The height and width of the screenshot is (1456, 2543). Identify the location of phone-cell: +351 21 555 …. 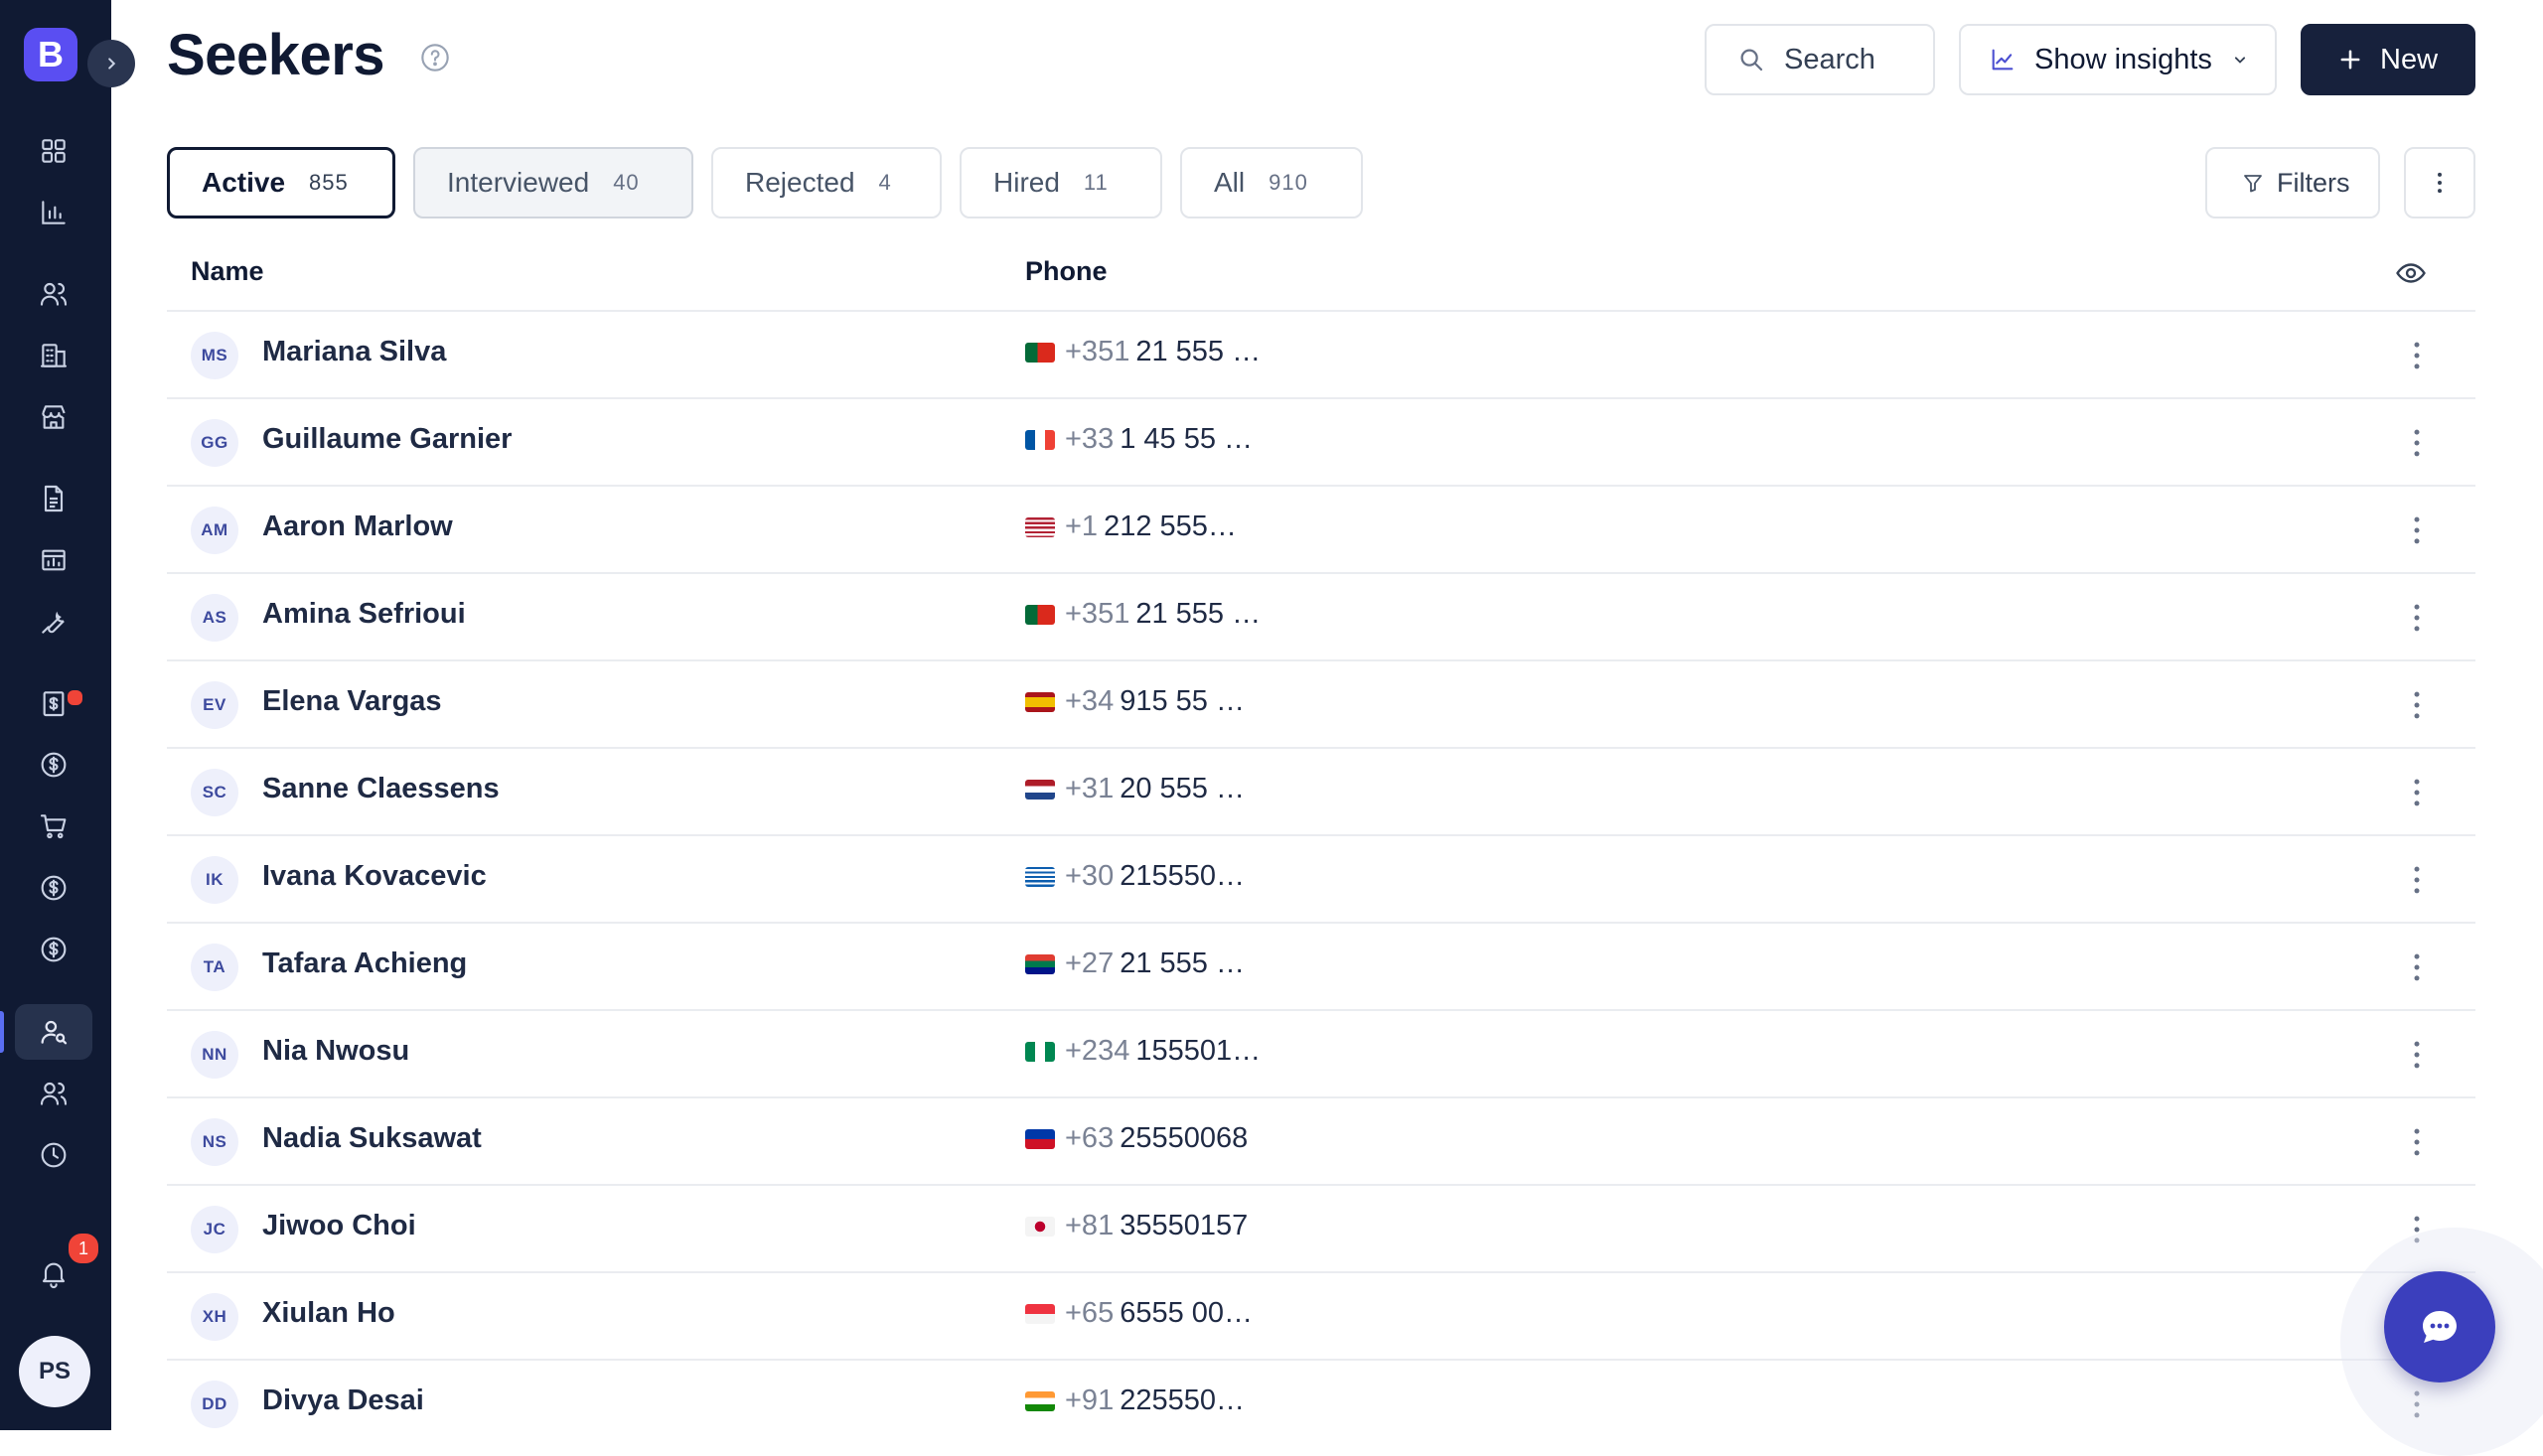
(1143, 614).